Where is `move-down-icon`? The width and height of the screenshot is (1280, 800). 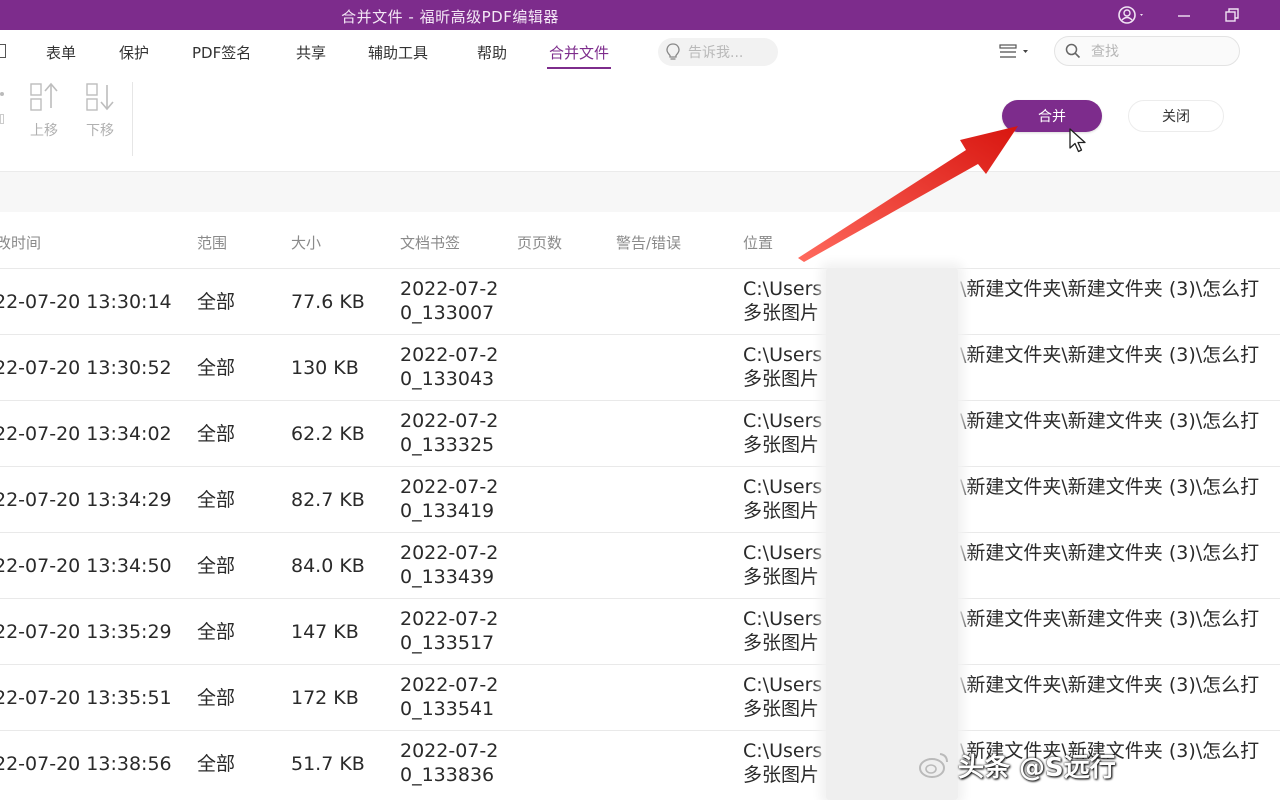 move-down-icon is located at coordinates (100, 97).